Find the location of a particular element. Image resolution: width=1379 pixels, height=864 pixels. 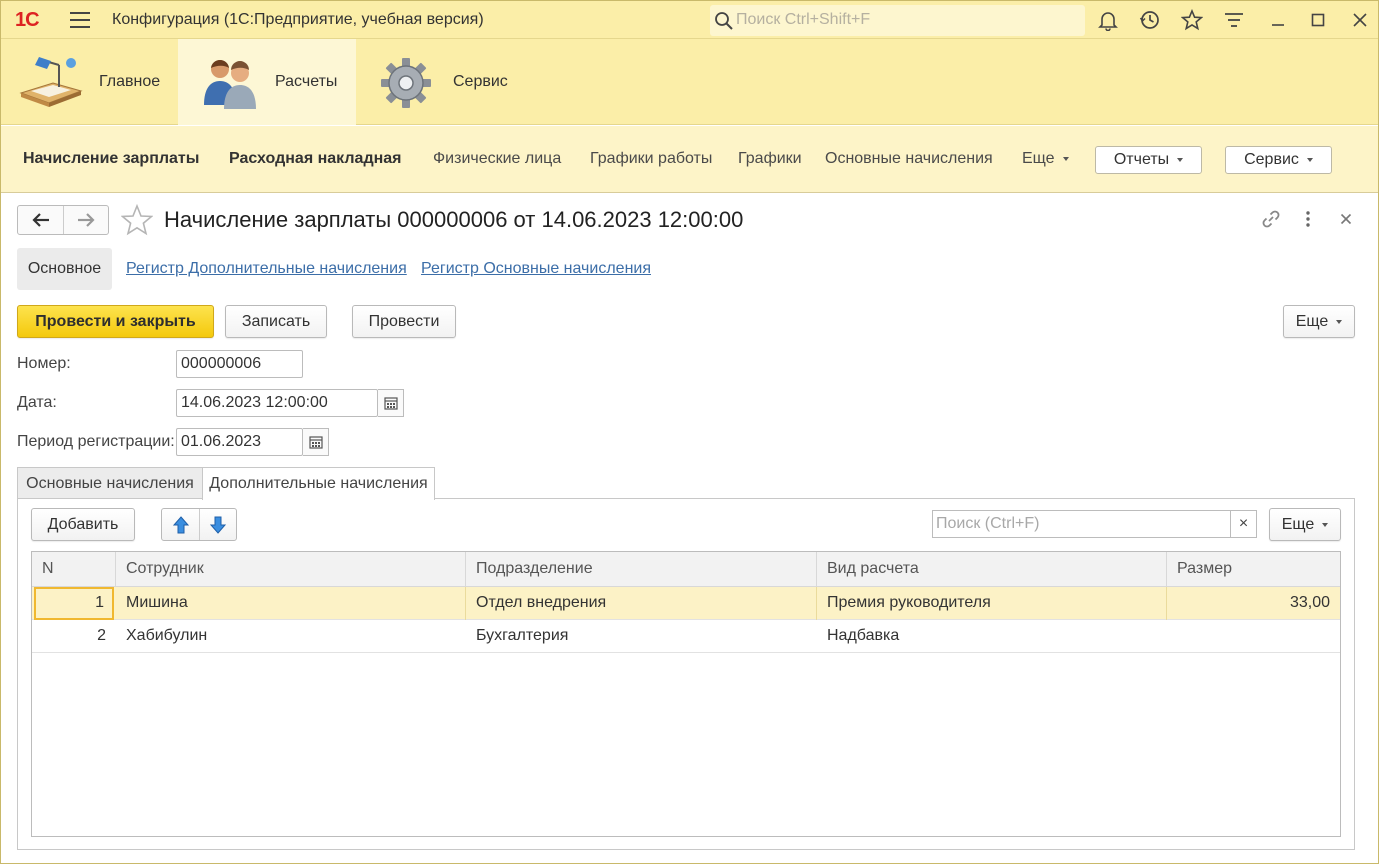

add-row-button: Добавить is located at coordinates (83, 524).